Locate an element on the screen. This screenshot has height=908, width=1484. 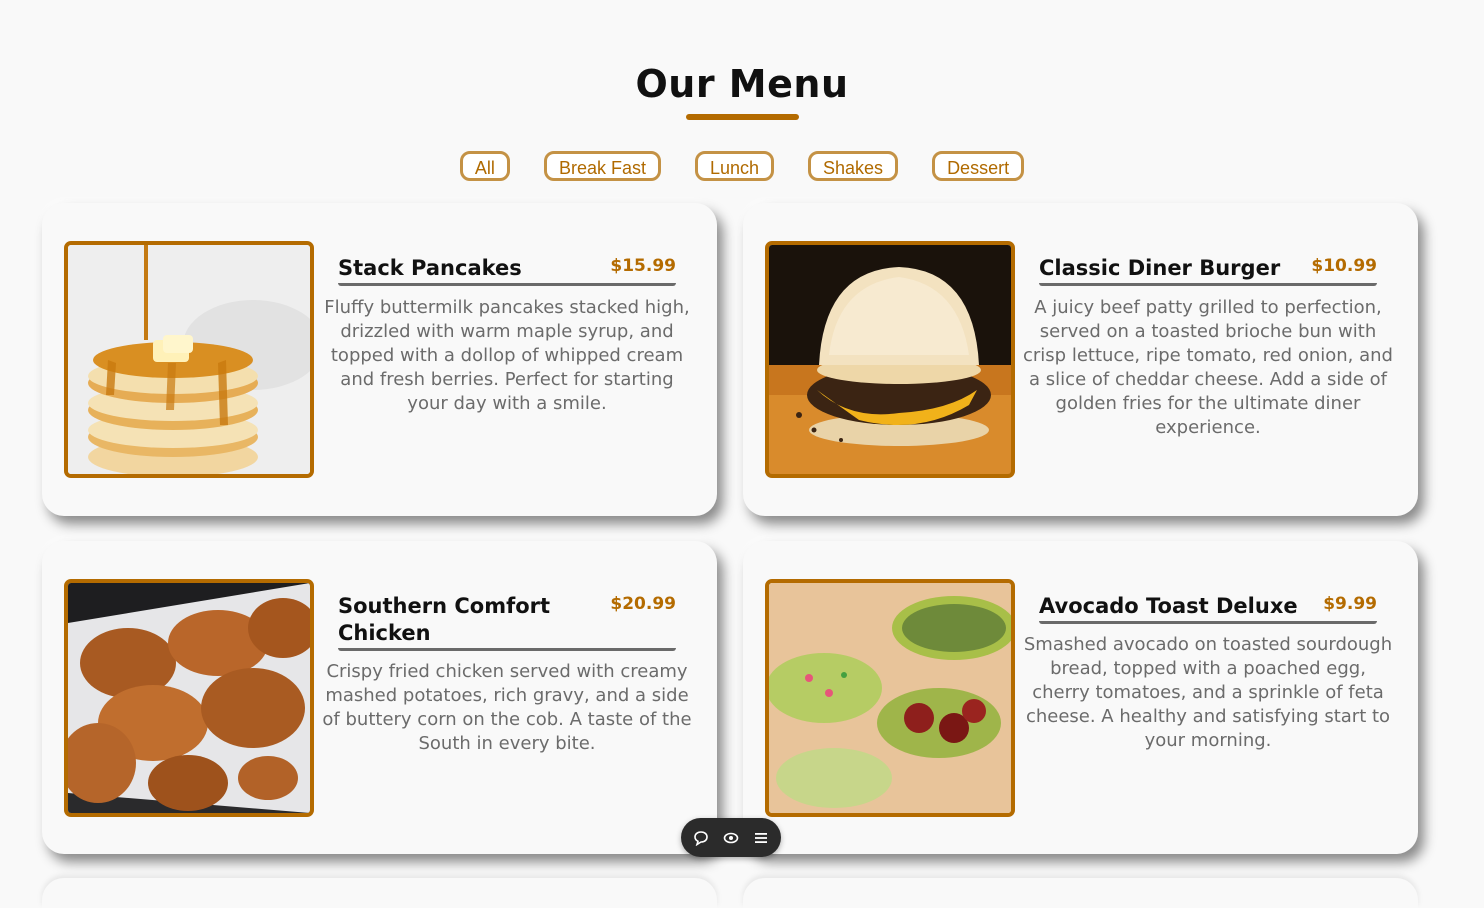
avocado-toast-image is located at coordinates (890, 698).